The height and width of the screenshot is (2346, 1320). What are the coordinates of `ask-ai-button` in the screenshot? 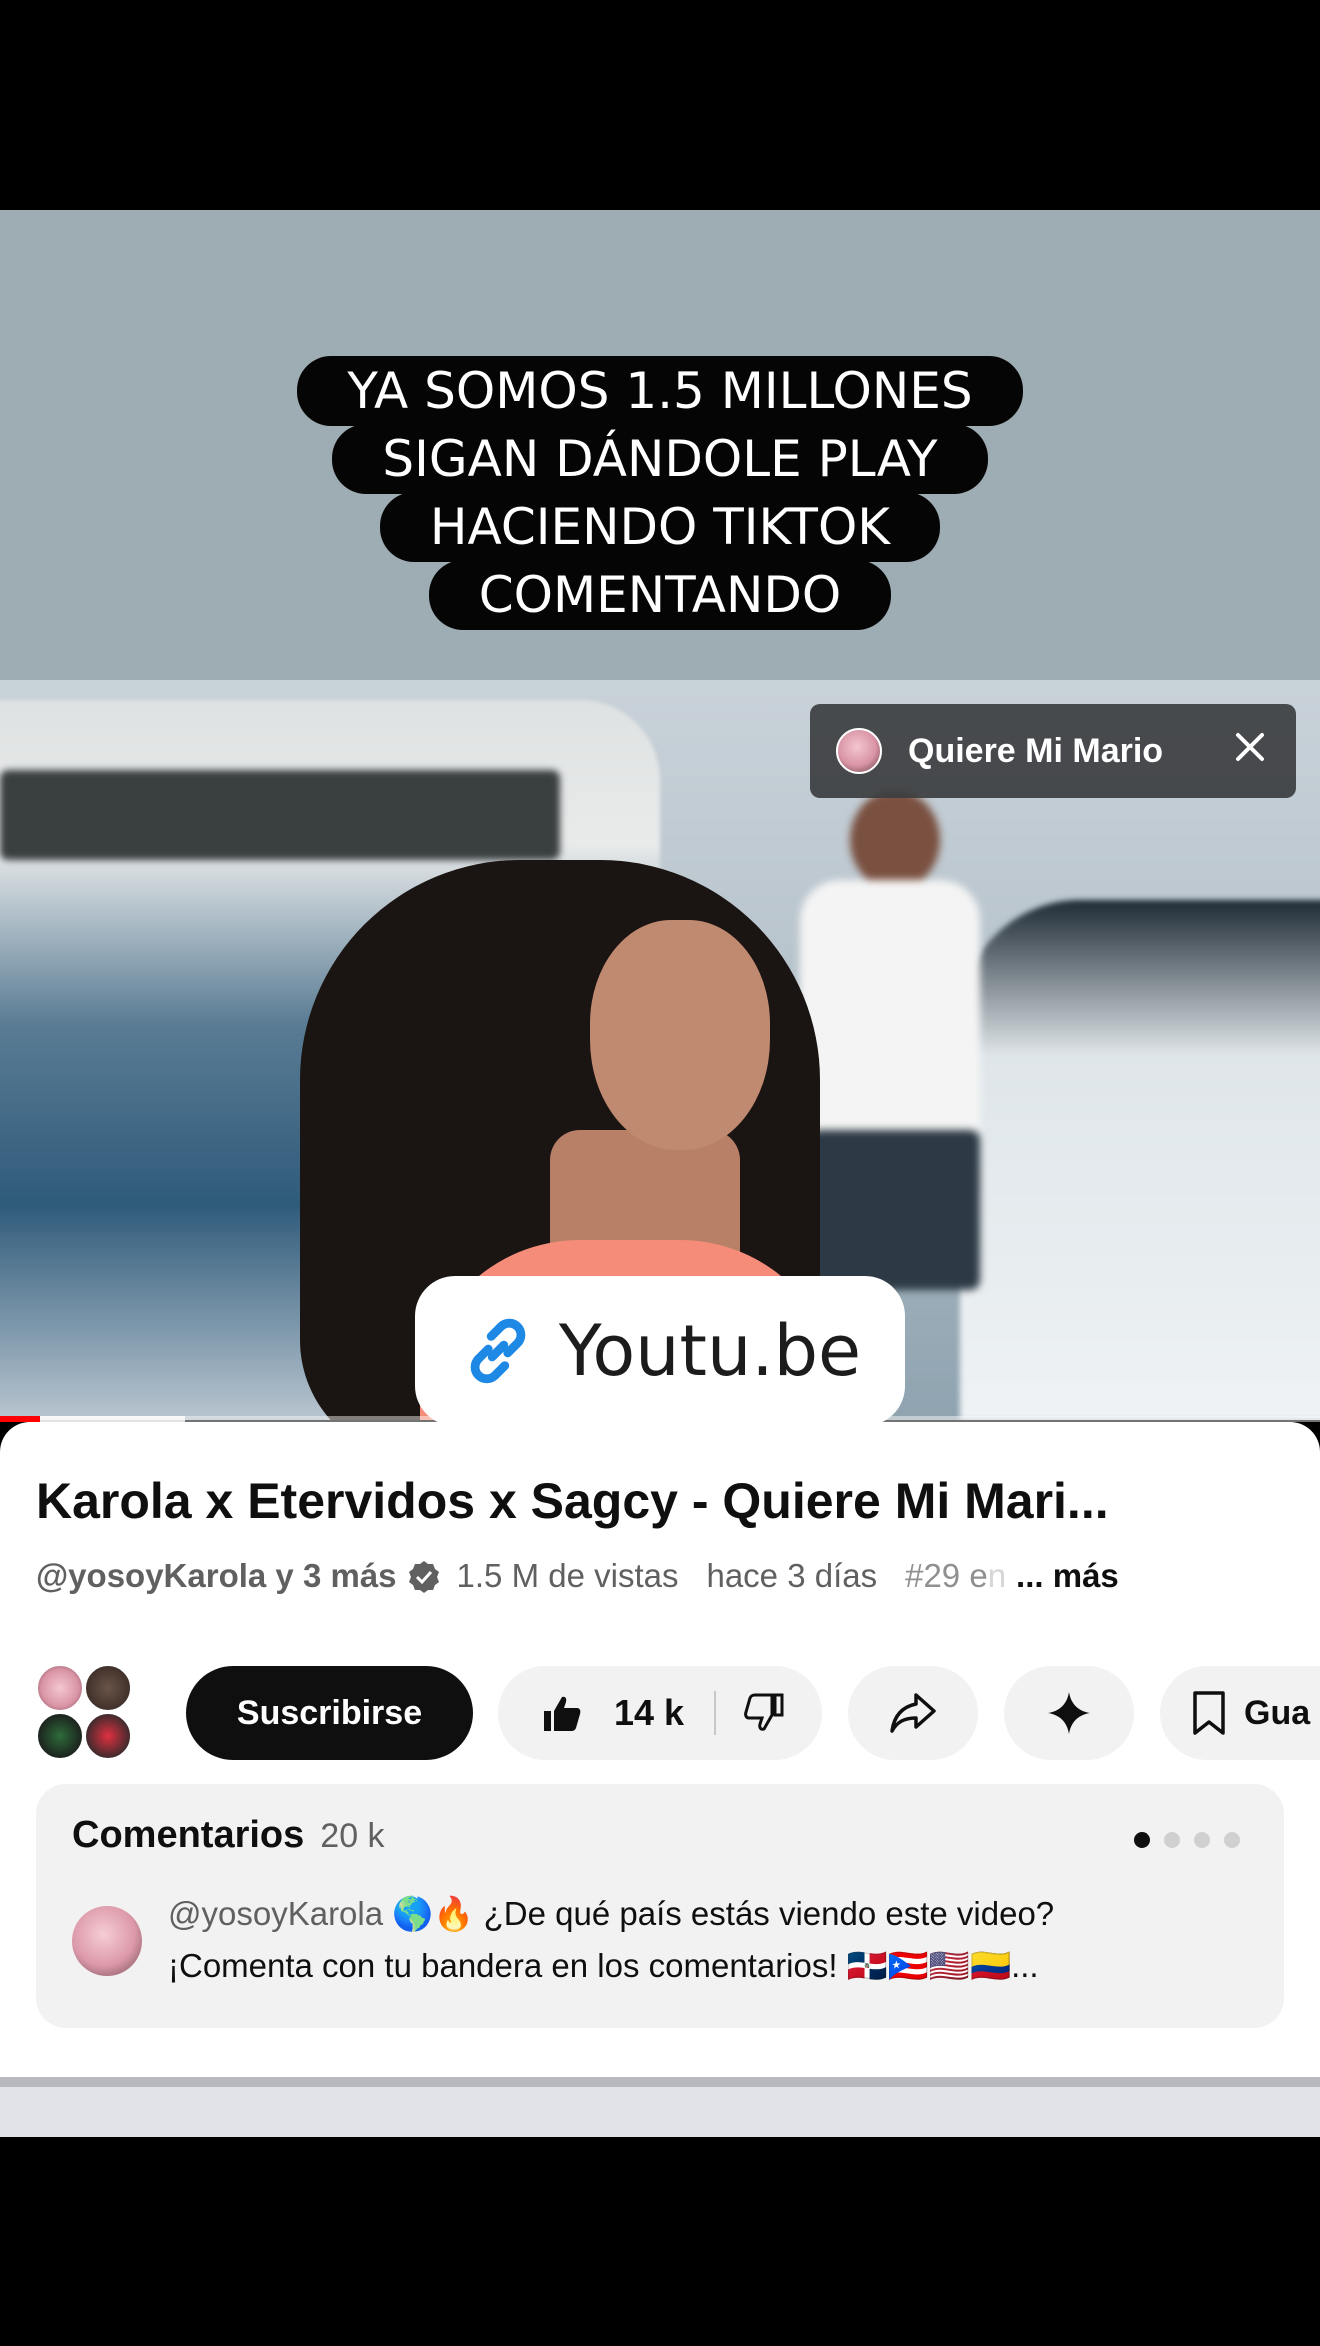 It's located at (1069, 1713).